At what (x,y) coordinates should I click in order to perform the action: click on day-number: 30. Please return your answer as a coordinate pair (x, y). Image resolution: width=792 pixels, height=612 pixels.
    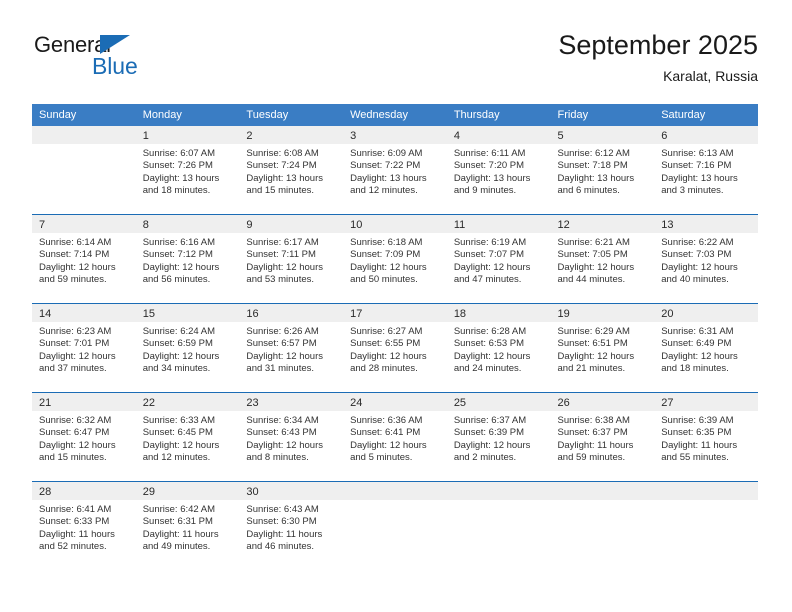
    Looking at the image, I should click on (291, 491).